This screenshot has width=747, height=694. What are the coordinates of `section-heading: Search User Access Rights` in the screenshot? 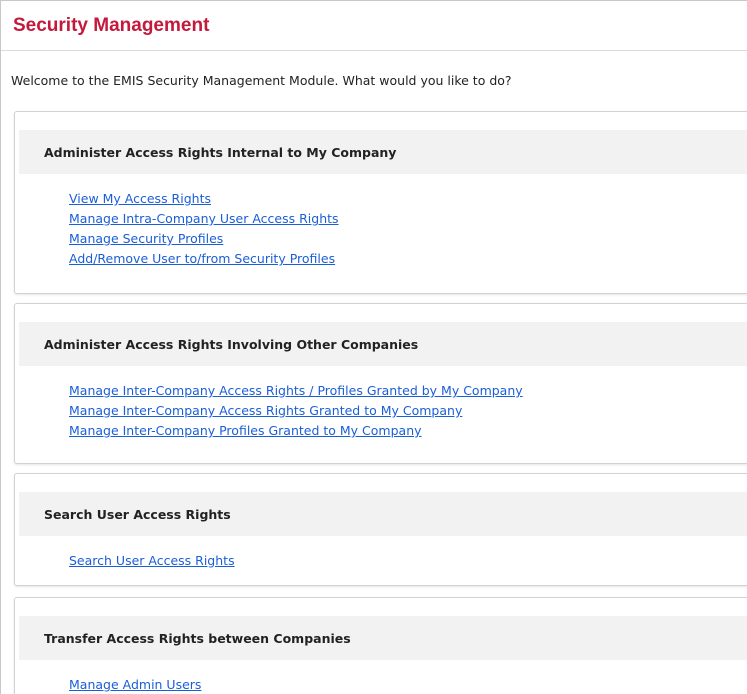 It's located at (137, 514).